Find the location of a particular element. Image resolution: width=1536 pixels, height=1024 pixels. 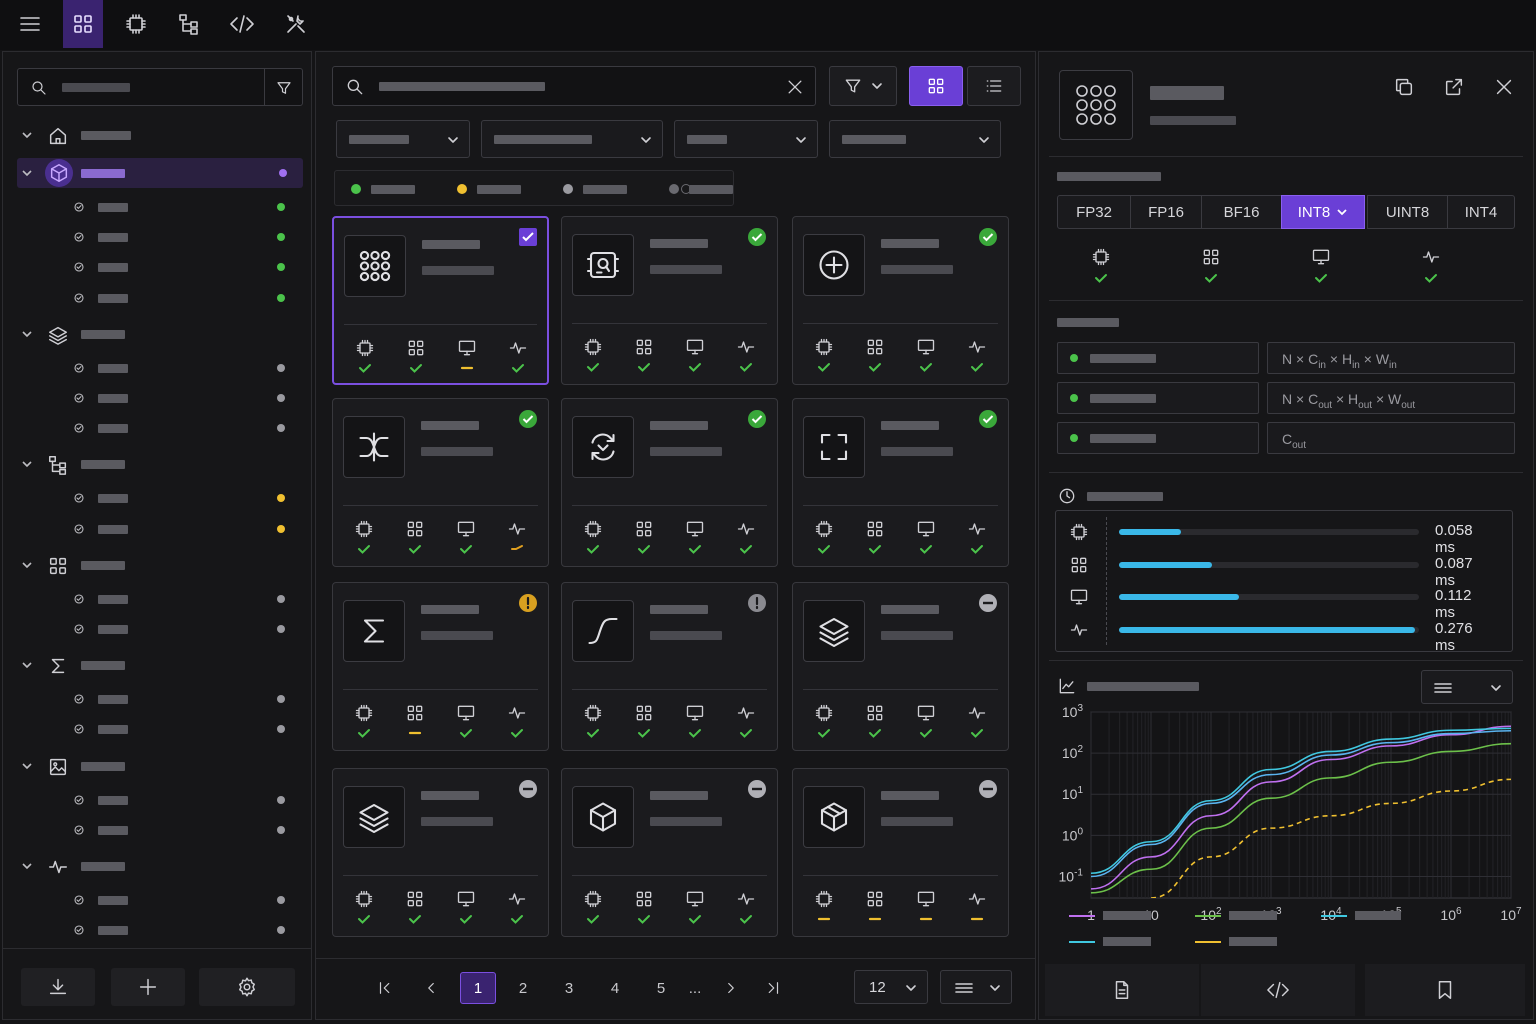

page-button-2: 2 is located at coordinates (523, 988).